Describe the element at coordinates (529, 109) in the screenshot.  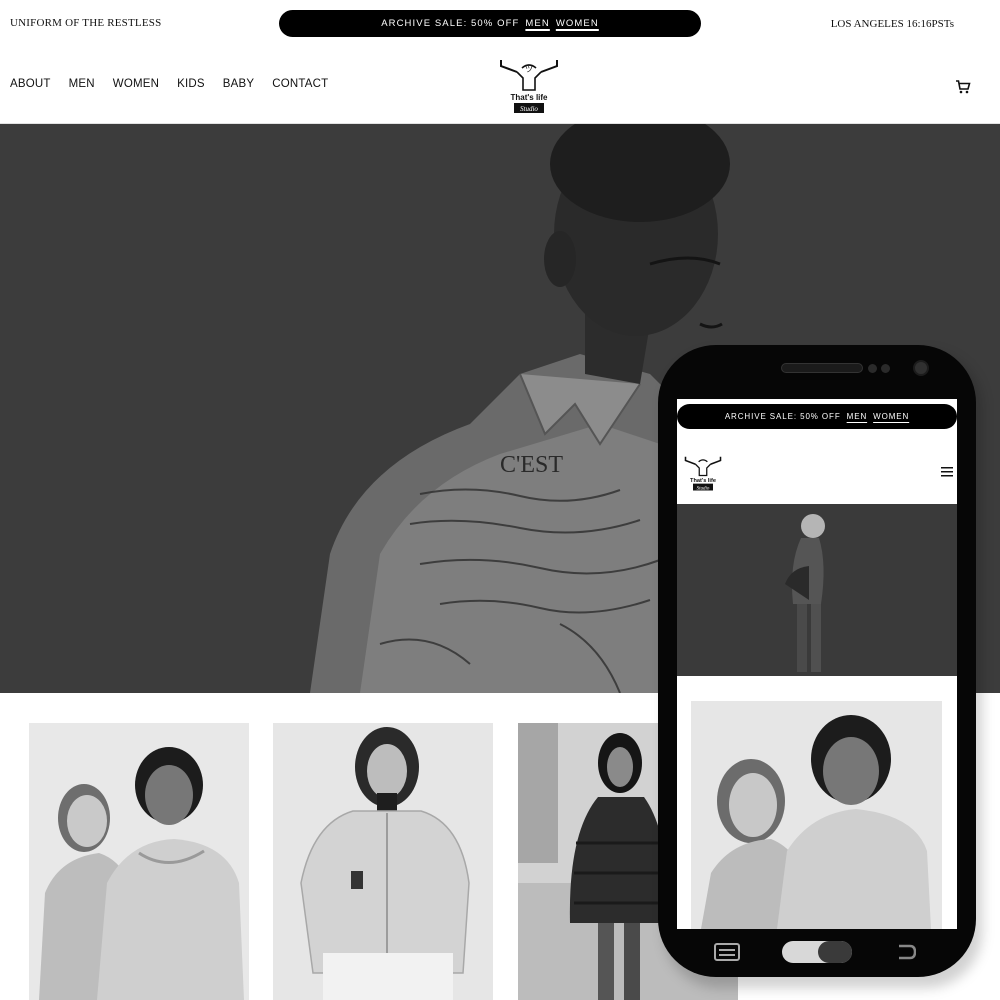
I see `logo-line2: Studio` at that location.